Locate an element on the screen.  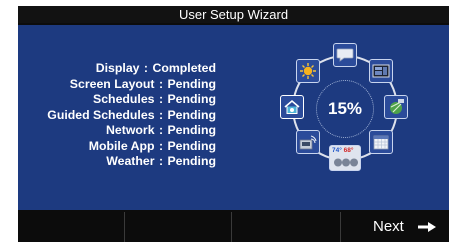
calendar-icon is located at coordinates (381, 142).